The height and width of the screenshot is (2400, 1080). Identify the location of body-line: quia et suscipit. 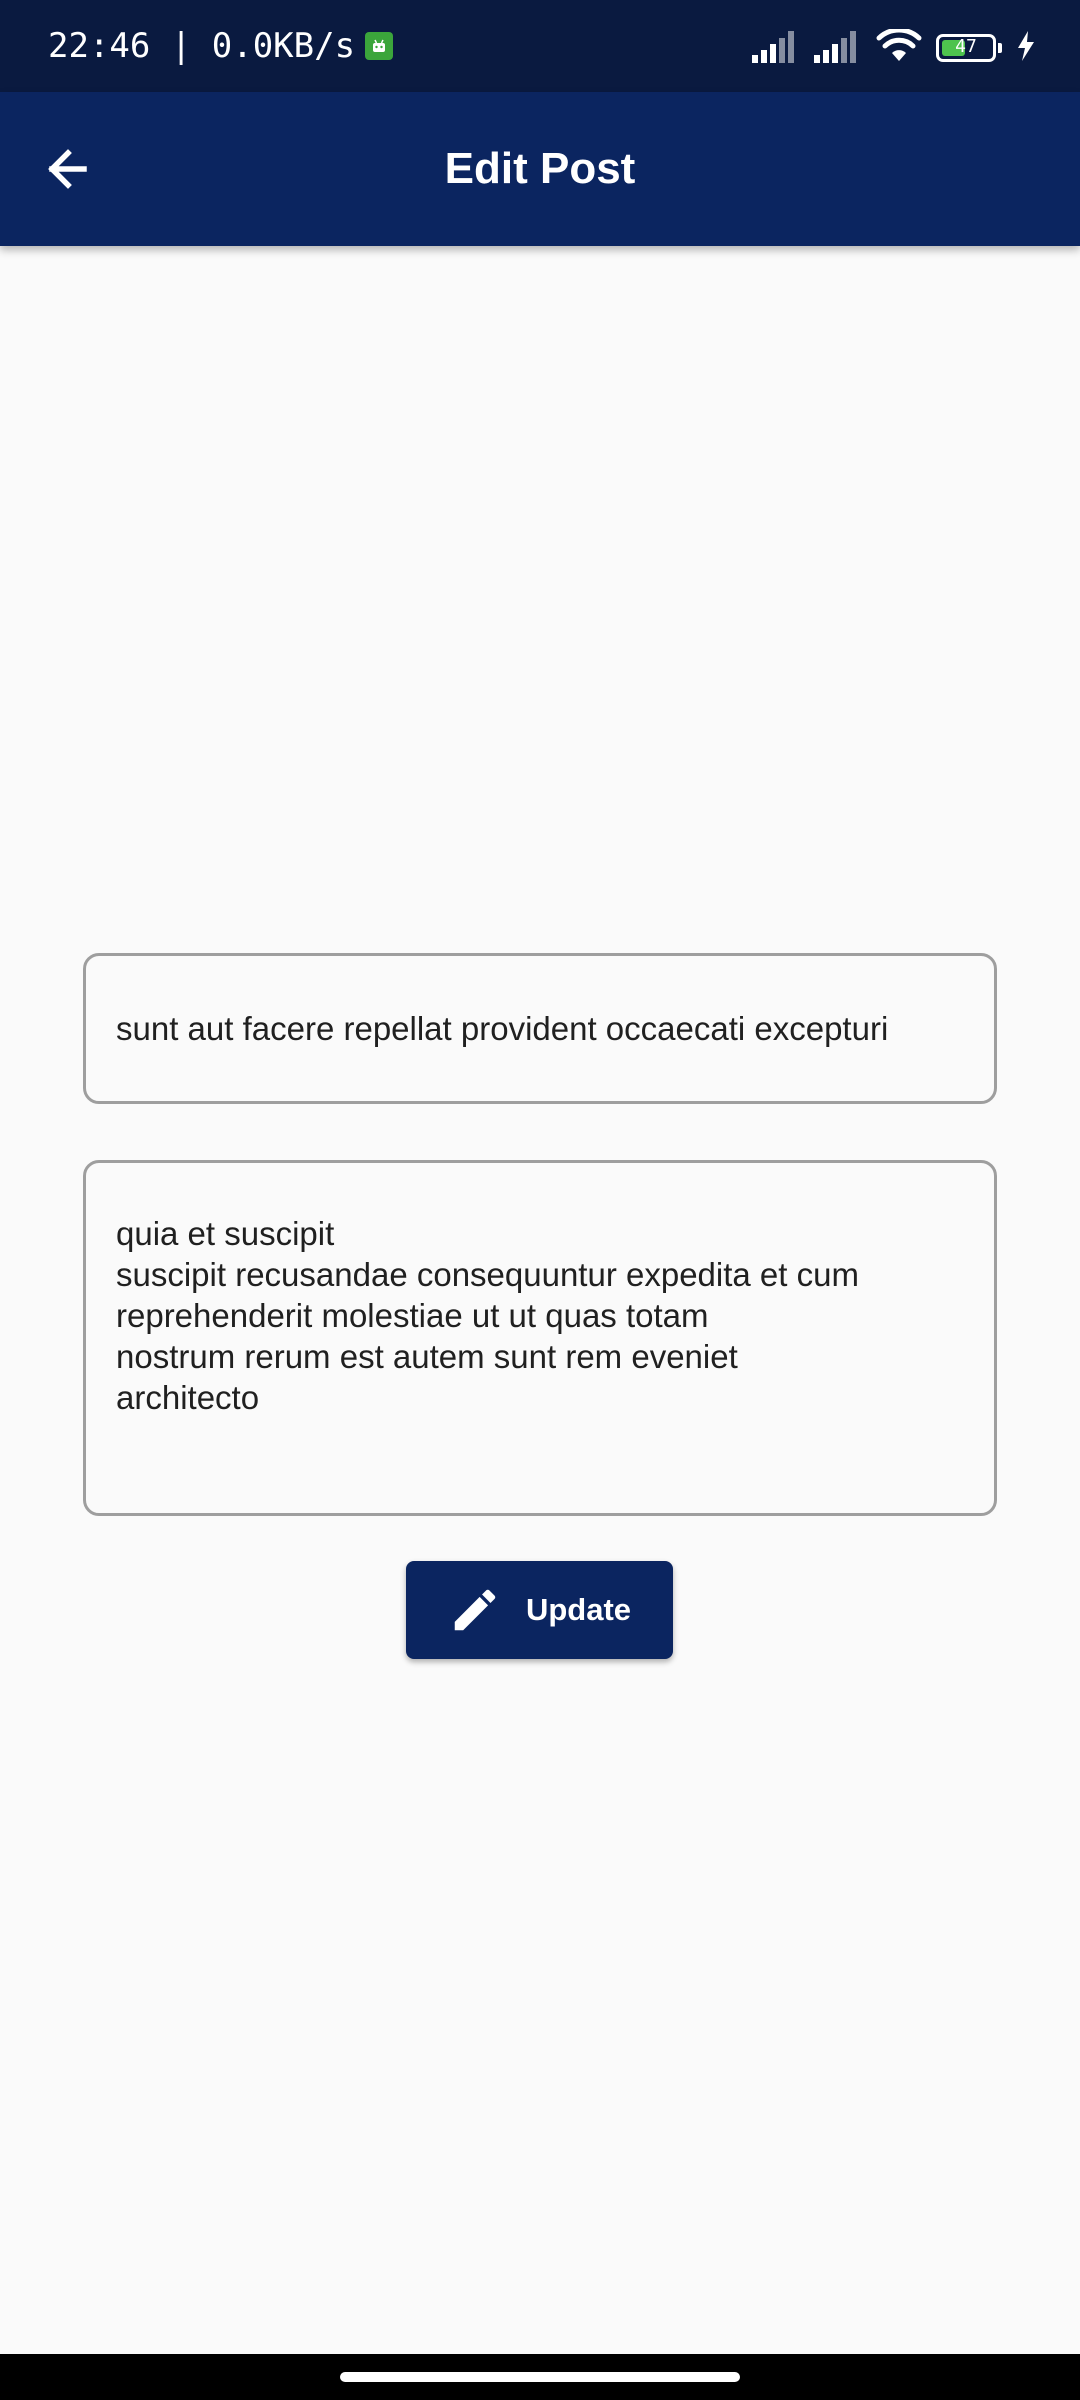
(225, 1233).